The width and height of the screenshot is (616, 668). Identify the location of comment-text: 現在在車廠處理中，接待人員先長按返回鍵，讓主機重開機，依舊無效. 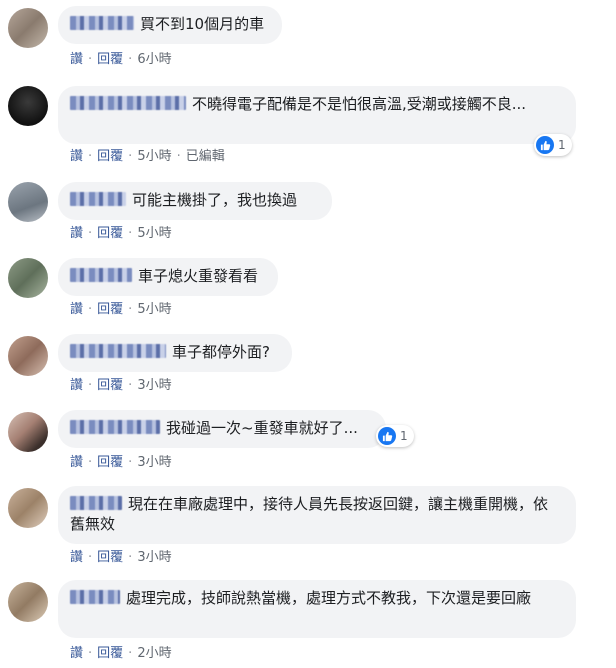
(309, 514).